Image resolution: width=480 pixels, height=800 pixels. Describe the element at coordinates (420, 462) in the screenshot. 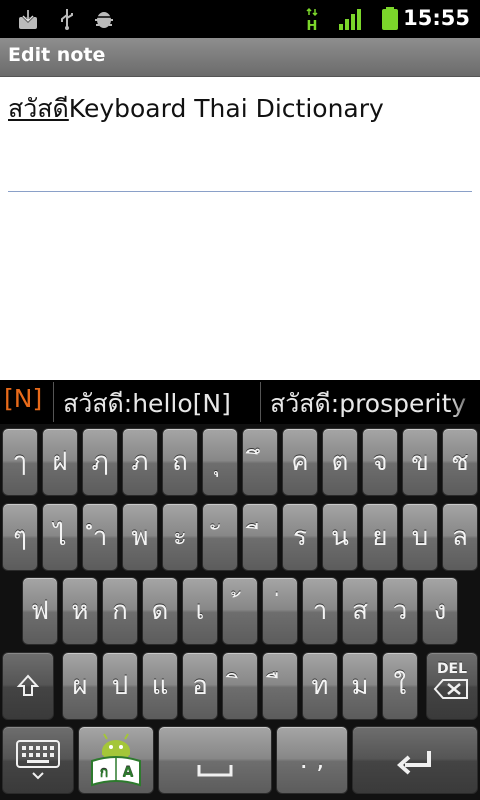

I see `key: ข` at that location.